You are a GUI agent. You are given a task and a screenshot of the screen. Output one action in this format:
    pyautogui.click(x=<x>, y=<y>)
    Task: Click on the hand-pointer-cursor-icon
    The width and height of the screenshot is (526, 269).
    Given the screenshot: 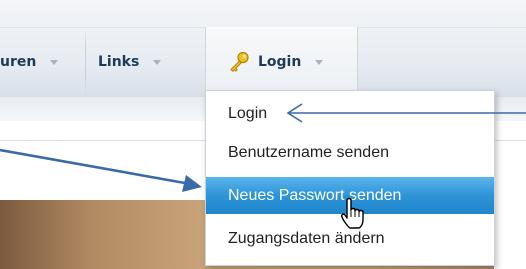 What is the action you would take?
    pyautogui.click(x=352, y=213)
    